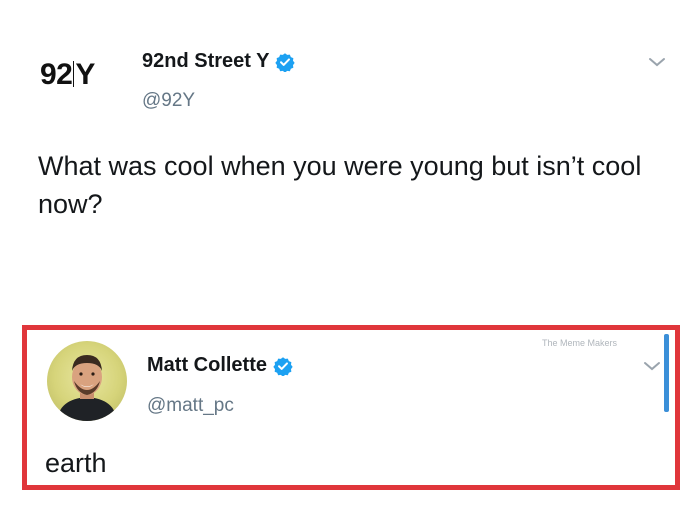 Image resolution: width=700 pixels, height=526 pixels. What do you see at coordinates (666, 373) in the screenshot?
I see `scrollbar-thumb` at bounding box center [666, 373].